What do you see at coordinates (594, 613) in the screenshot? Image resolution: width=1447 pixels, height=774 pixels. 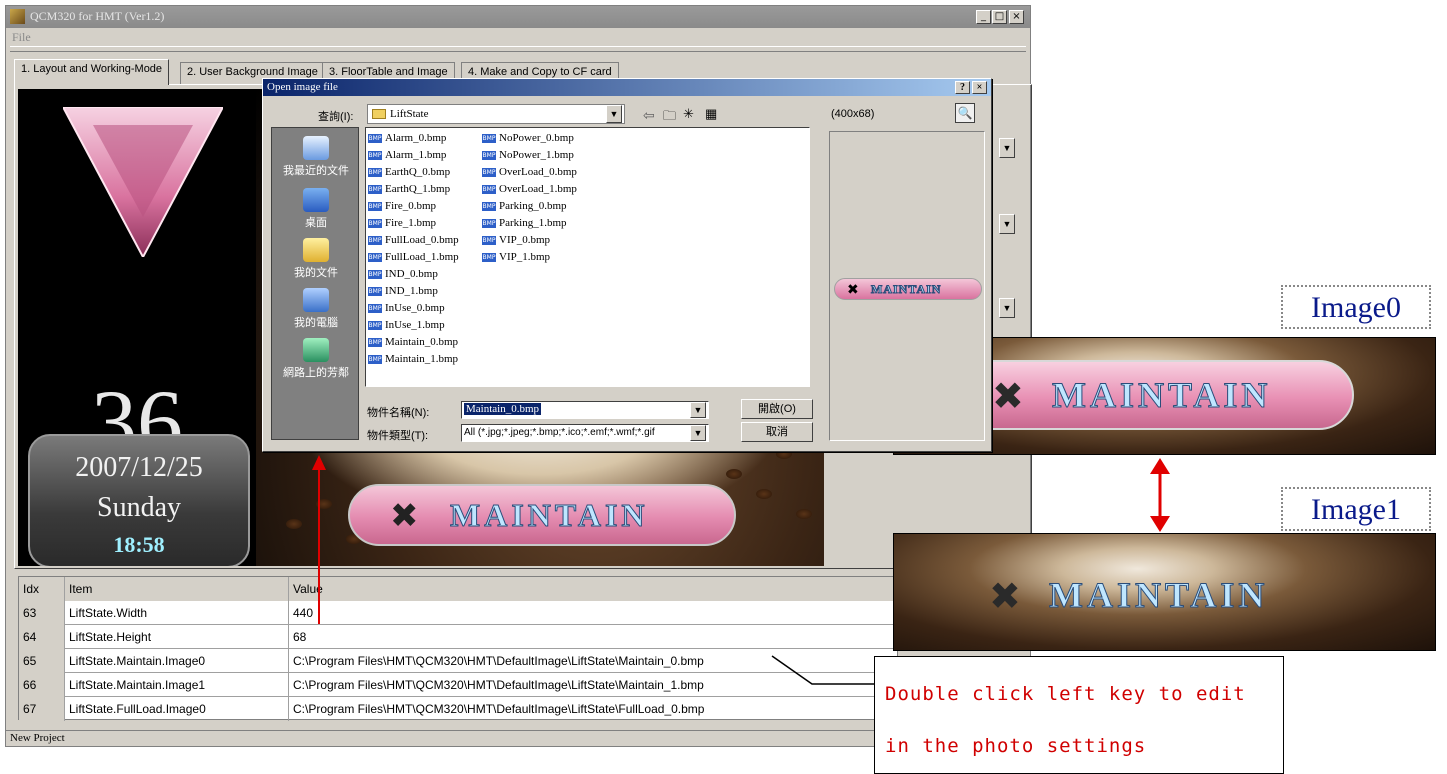 I see `row-value: 440` at bounding box center [594, 613].